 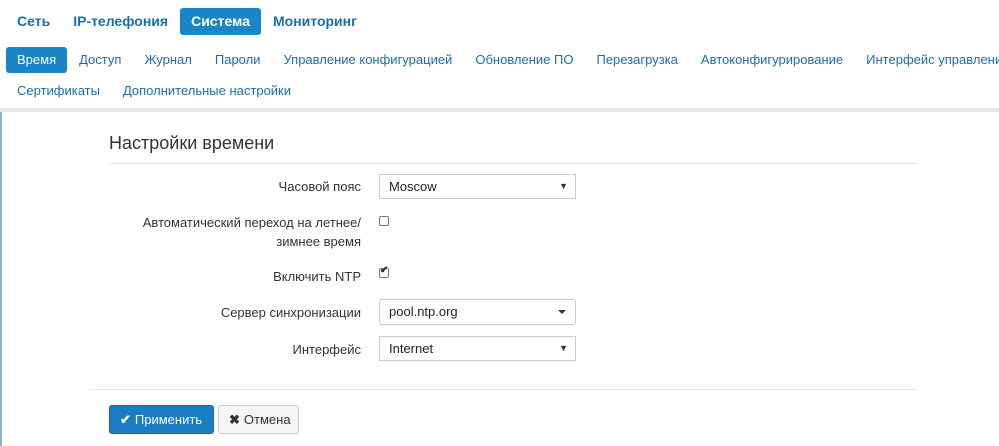 What do you see at coordinates (125, 419) in the screenshot?
I see `check-icon: ✔` at bounding box center [125, 419].